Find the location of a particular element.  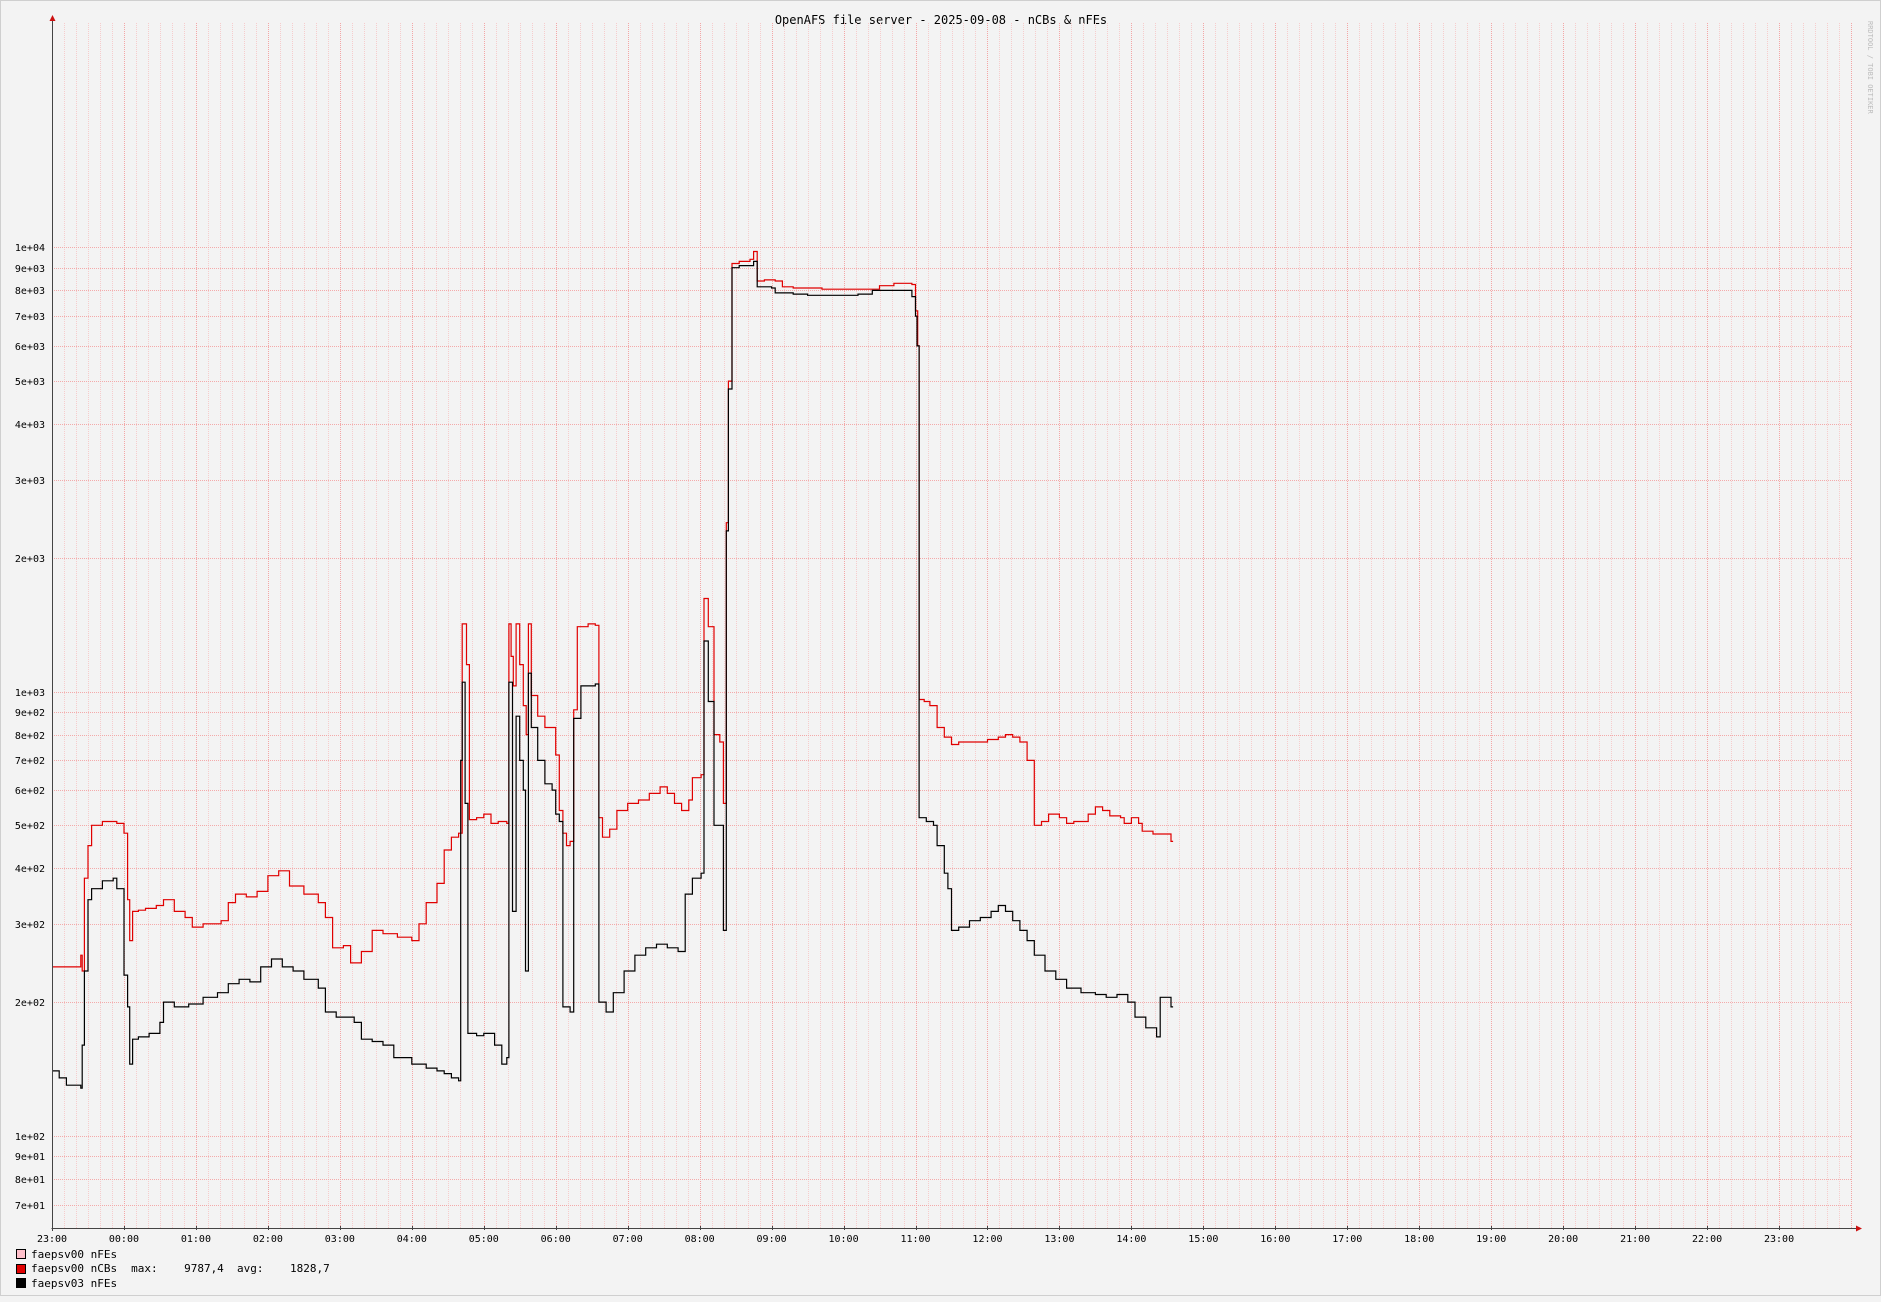

y-tick-label: 8e+01 is located at coordinates (30, 1180).